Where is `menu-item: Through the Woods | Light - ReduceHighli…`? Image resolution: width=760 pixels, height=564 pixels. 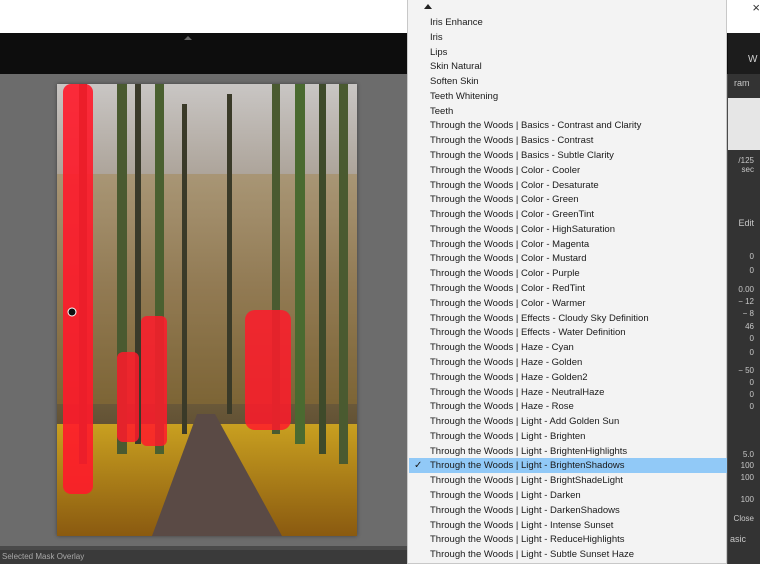 menu-item: Through the Woods | Light - ReduceHighli… is located at coordinates (568, 539).